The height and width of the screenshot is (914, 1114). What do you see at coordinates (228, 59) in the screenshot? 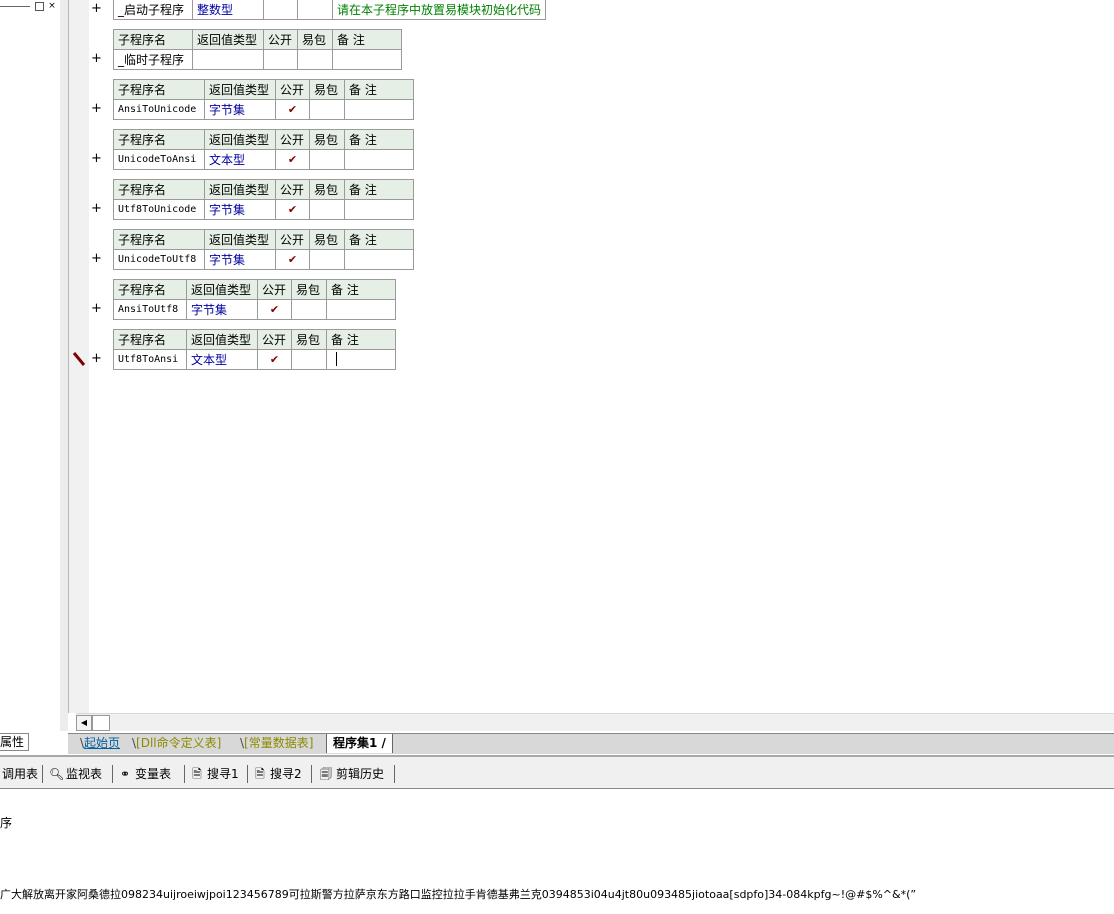
I see `return-type` at bounding box center [228, 59].